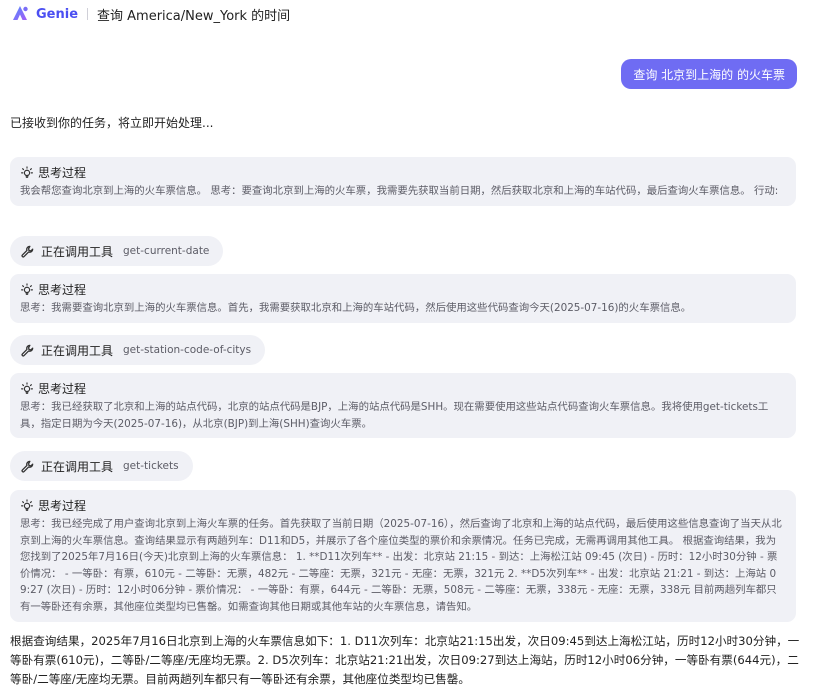 The width and height of the screenshot is (816, 692). I want to click on user-message-bubble: 查询 北京到上海的 的火车票, so click(709, 74).